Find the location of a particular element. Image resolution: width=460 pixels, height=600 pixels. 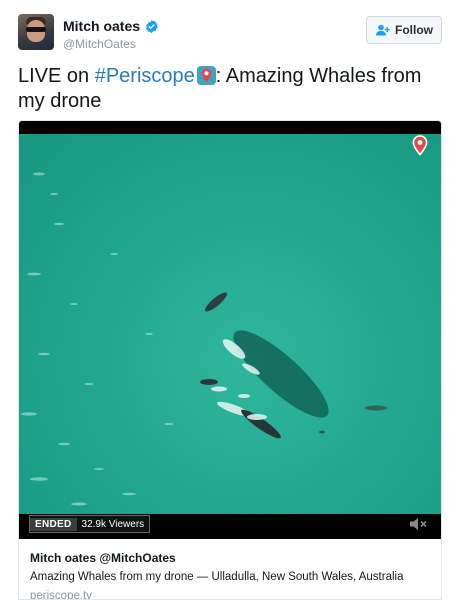

author-display-name: Mitch oates is located at coordinates (101, 26).